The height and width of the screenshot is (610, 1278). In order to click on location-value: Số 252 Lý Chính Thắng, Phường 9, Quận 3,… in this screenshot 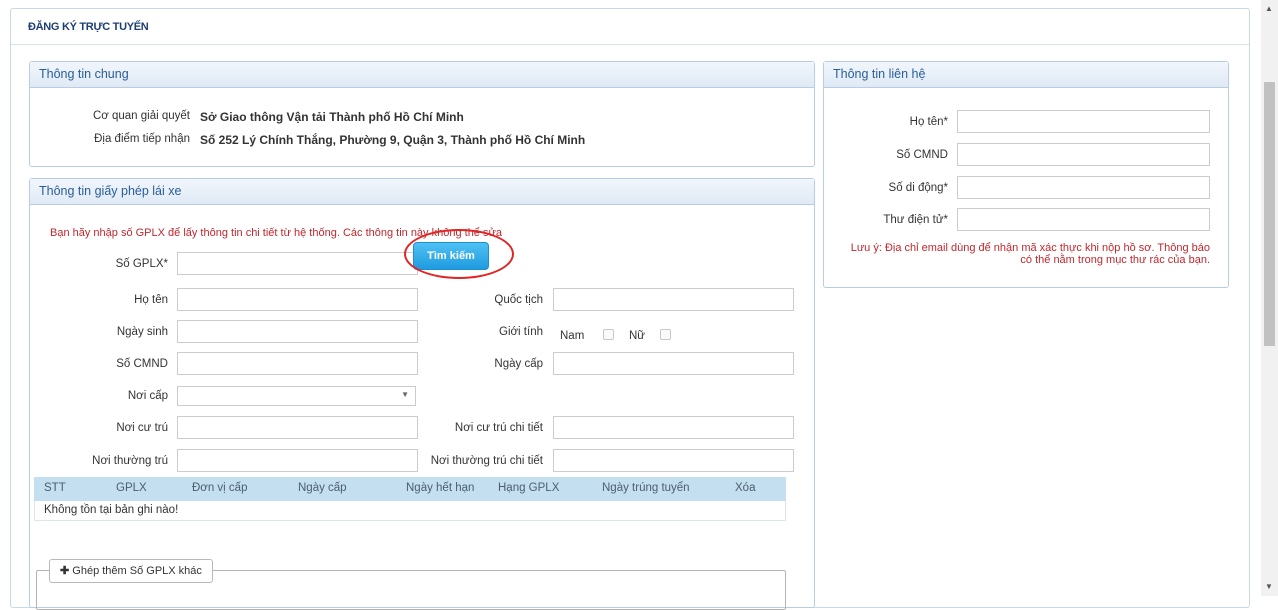, I will do `click(393, 140)`.